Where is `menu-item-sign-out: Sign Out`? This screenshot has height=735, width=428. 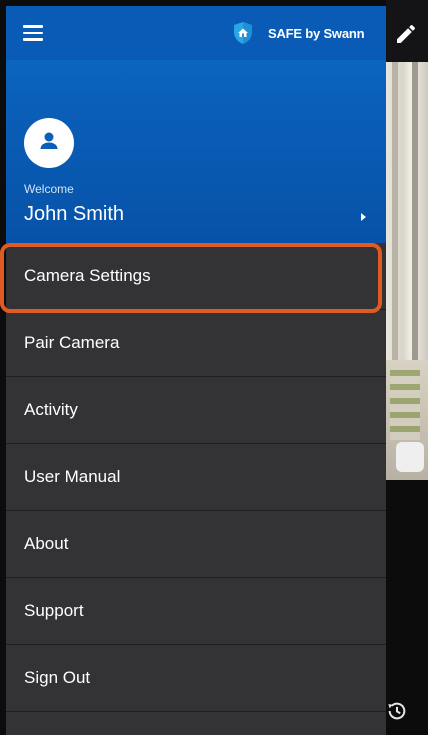
menu-item-sign-out: Sign Out is located at coordinates (196, 678).